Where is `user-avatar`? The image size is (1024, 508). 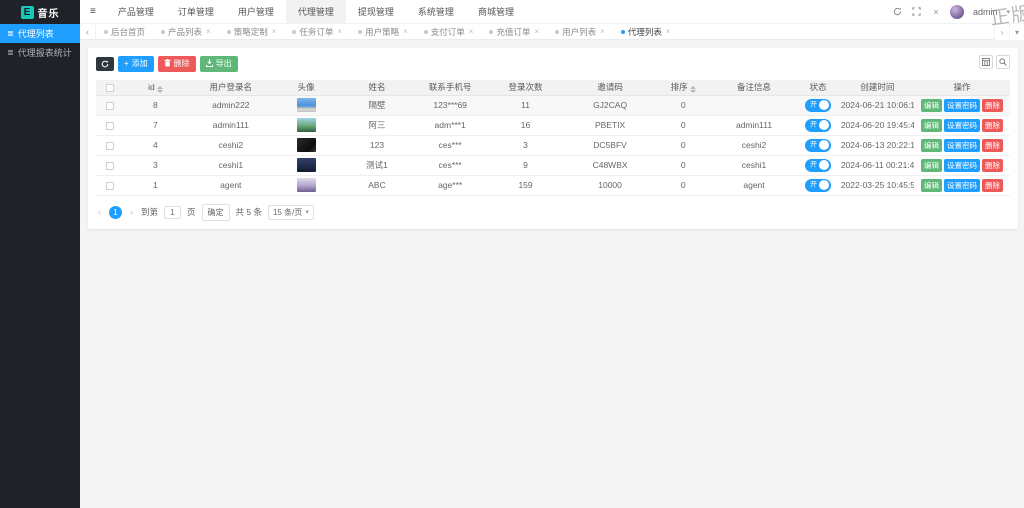 user-avatar is located at coordinates (956, 11).